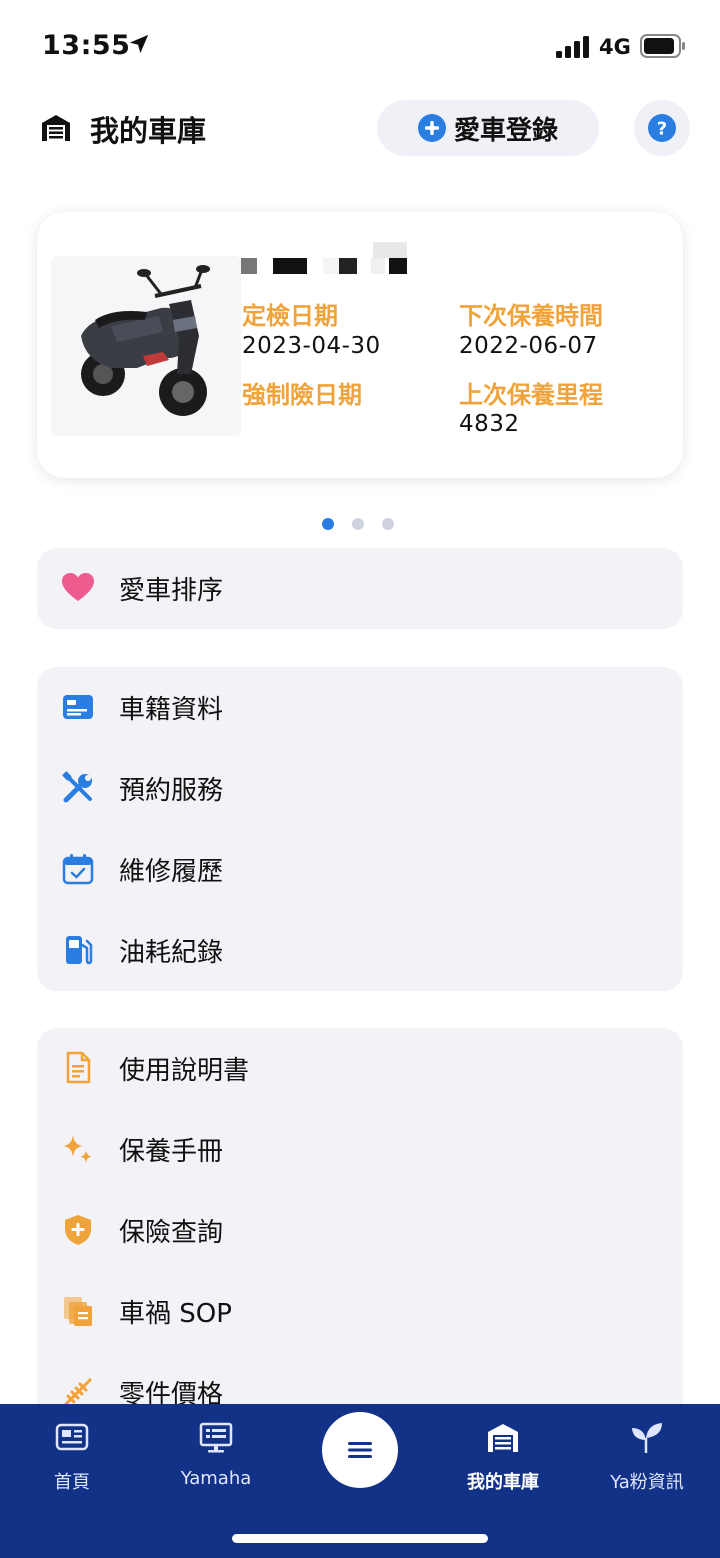  Describe the element at coordinates (216, 1437) in the screenshot. I see `monitor-icon` at that location.